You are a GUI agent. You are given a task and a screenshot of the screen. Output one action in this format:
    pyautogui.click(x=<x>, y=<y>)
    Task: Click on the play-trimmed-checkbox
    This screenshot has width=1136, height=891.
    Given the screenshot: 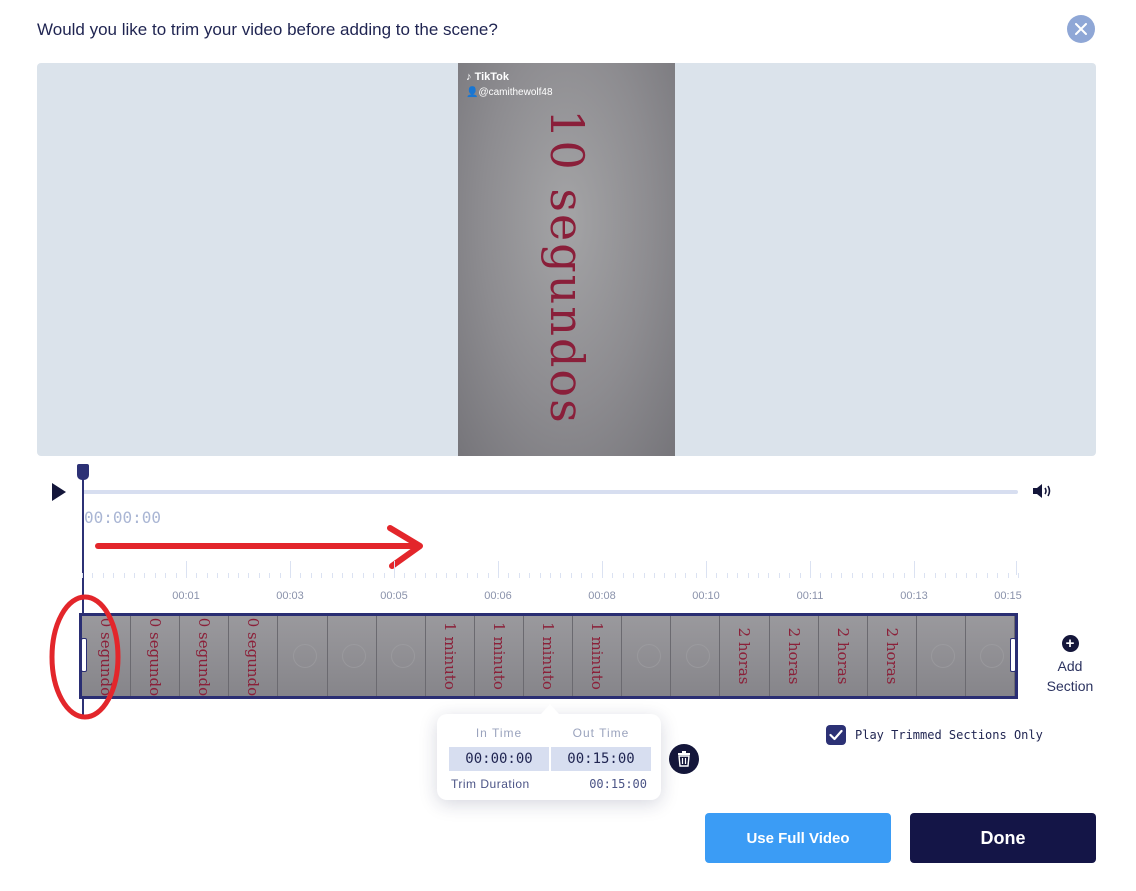 What is the action you would take?
    pyautogui.click(x=836, y=735)
    